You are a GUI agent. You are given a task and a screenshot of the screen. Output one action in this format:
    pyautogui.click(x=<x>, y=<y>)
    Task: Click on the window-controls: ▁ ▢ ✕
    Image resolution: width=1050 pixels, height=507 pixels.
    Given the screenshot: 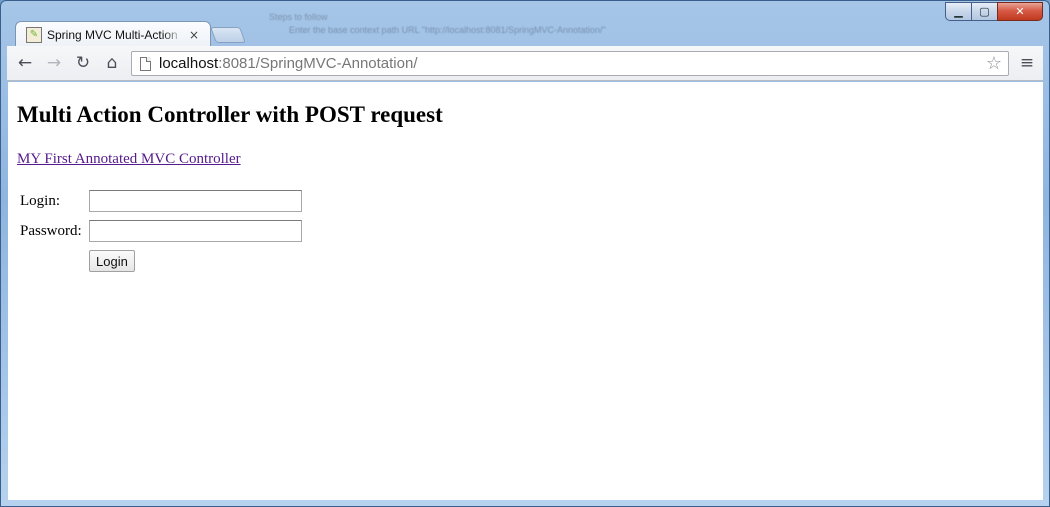 What is the action you would take?
    pyautogui.click(x=994, y=11)
    